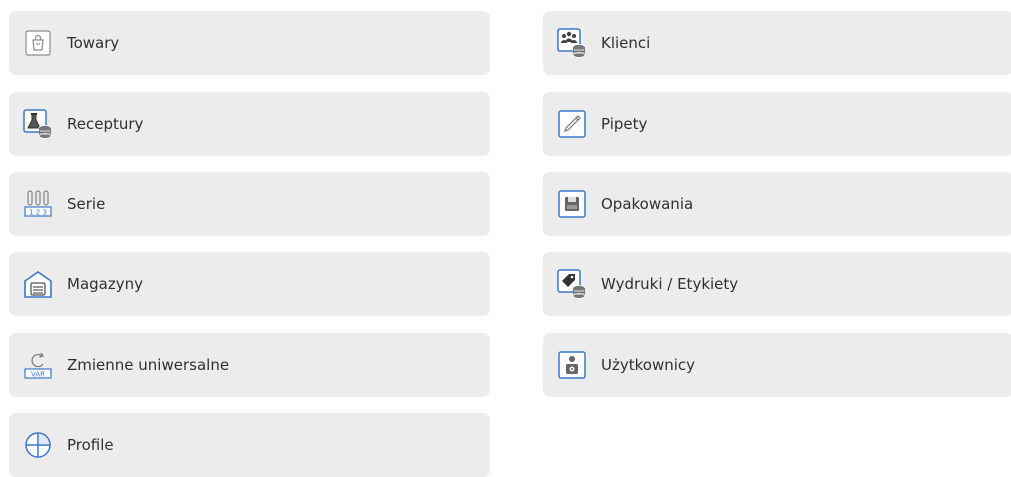 This screenshot has width=1011, height=477. Describe the element at coordinates (38, 213) in the screenshot. I see `svg-text: 1 2 3` at that location.